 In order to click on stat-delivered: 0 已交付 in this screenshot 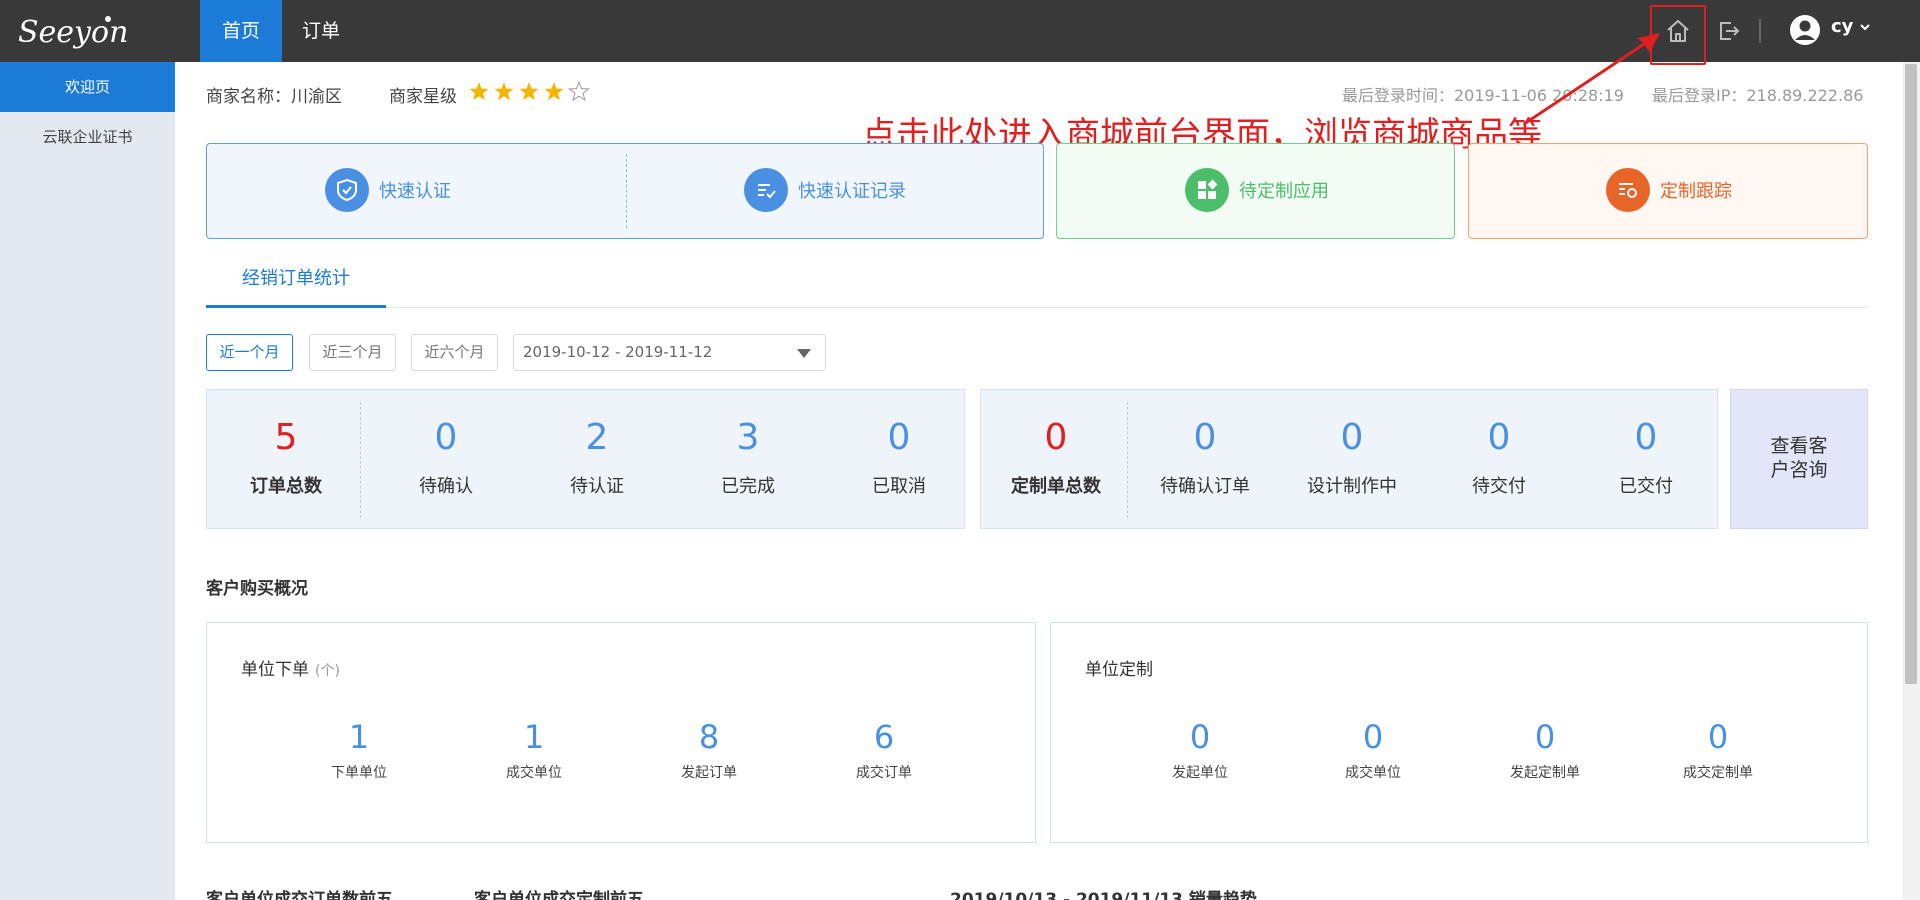, I will do `click(1646, 457)`.